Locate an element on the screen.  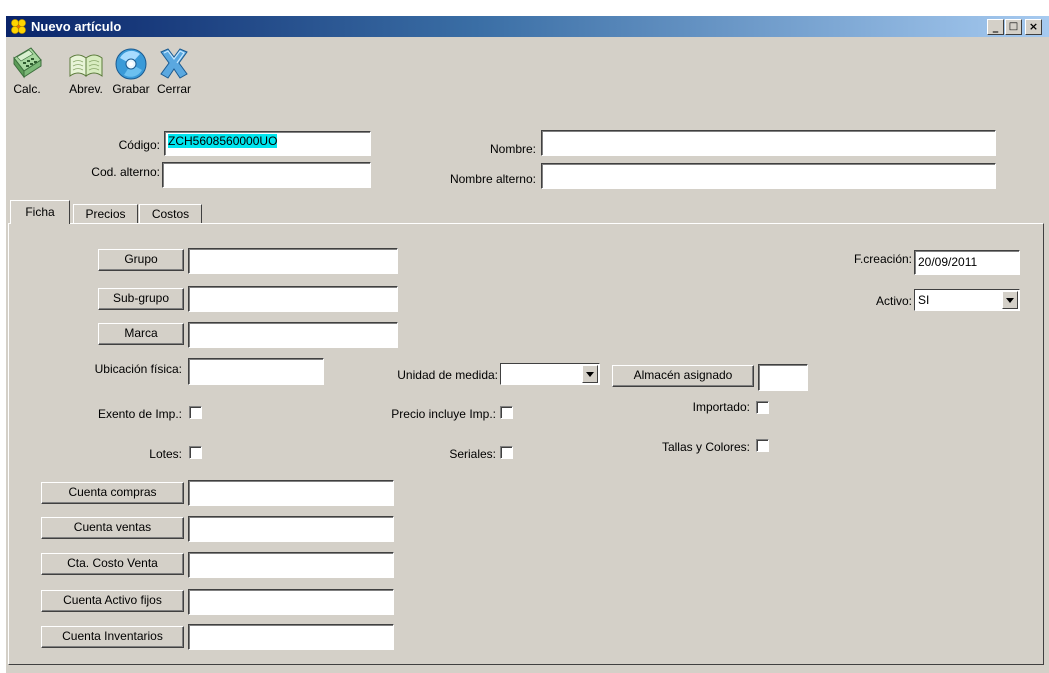
close-x-icon is located at coordinates (174, 63).